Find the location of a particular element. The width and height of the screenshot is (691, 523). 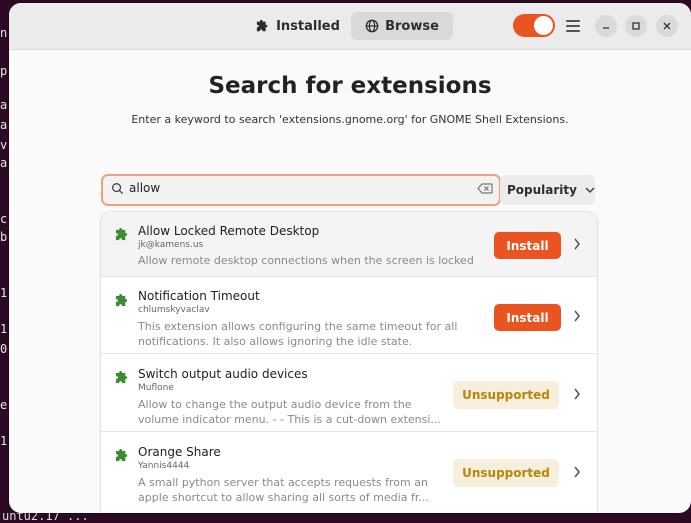

extension-name: Notification Timeout is located at coordinates (199, 296).